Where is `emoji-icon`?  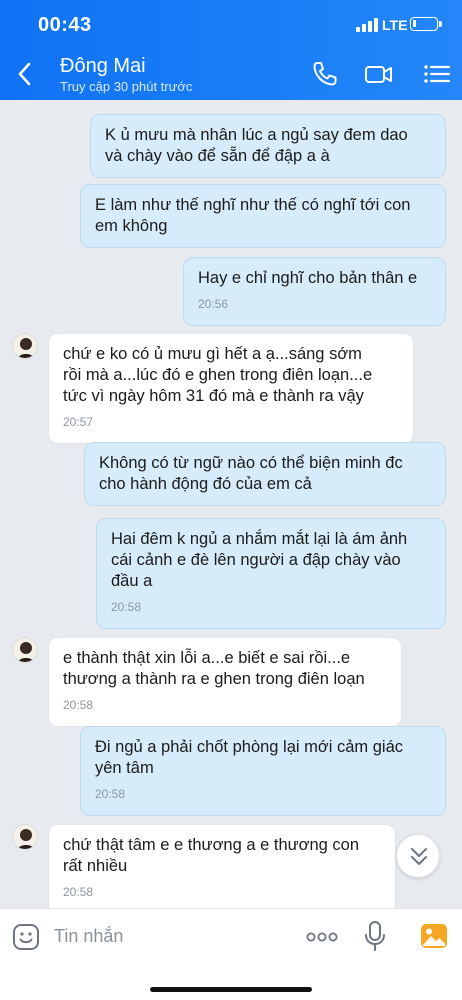
emoji-icon is located at coordinates (26, 937).